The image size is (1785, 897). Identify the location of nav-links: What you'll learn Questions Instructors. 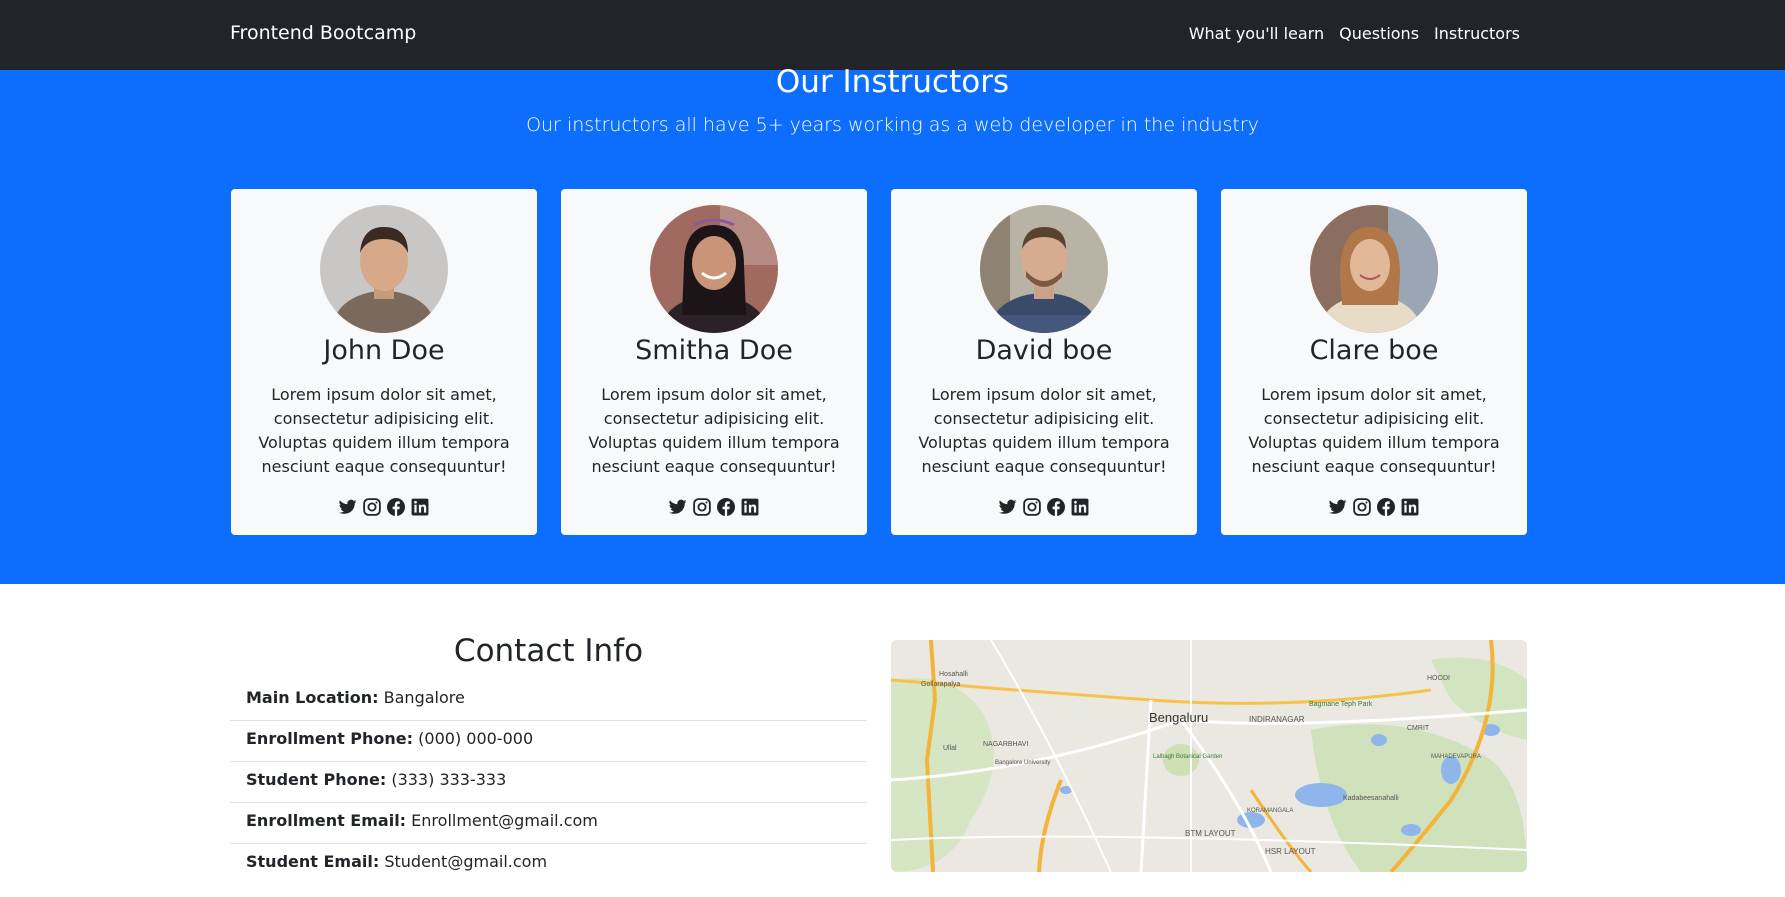
(1354, 33).